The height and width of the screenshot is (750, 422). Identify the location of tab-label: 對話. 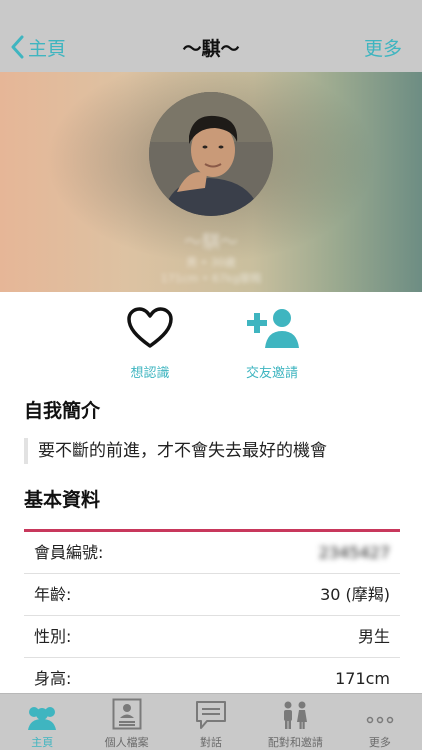
(211, 742).